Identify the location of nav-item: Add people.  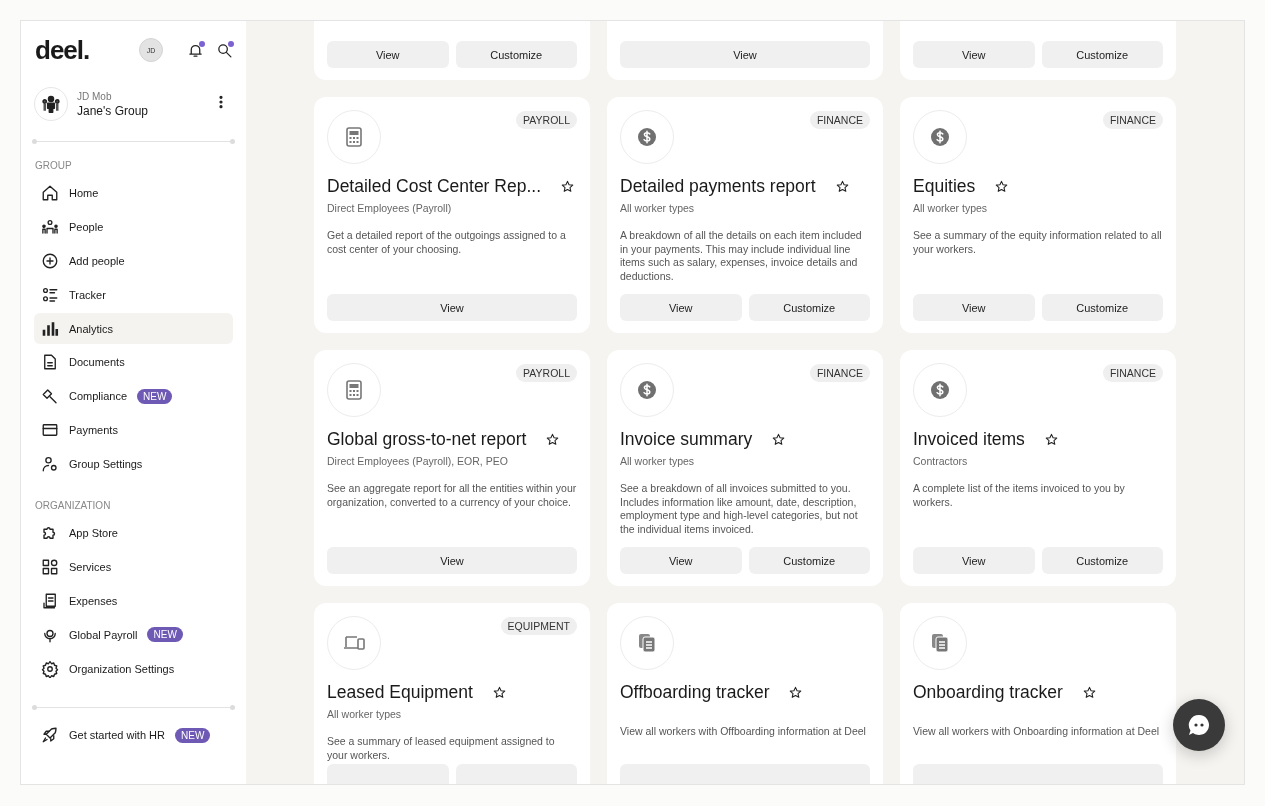
(133, 261).